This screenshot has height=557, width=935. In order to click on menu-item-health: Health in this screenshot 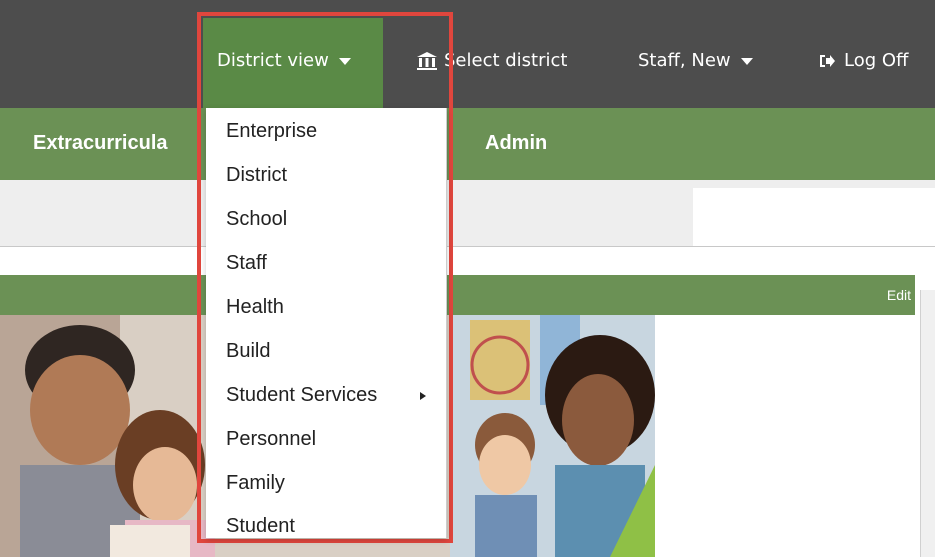, I will do `click(255, 307)`.